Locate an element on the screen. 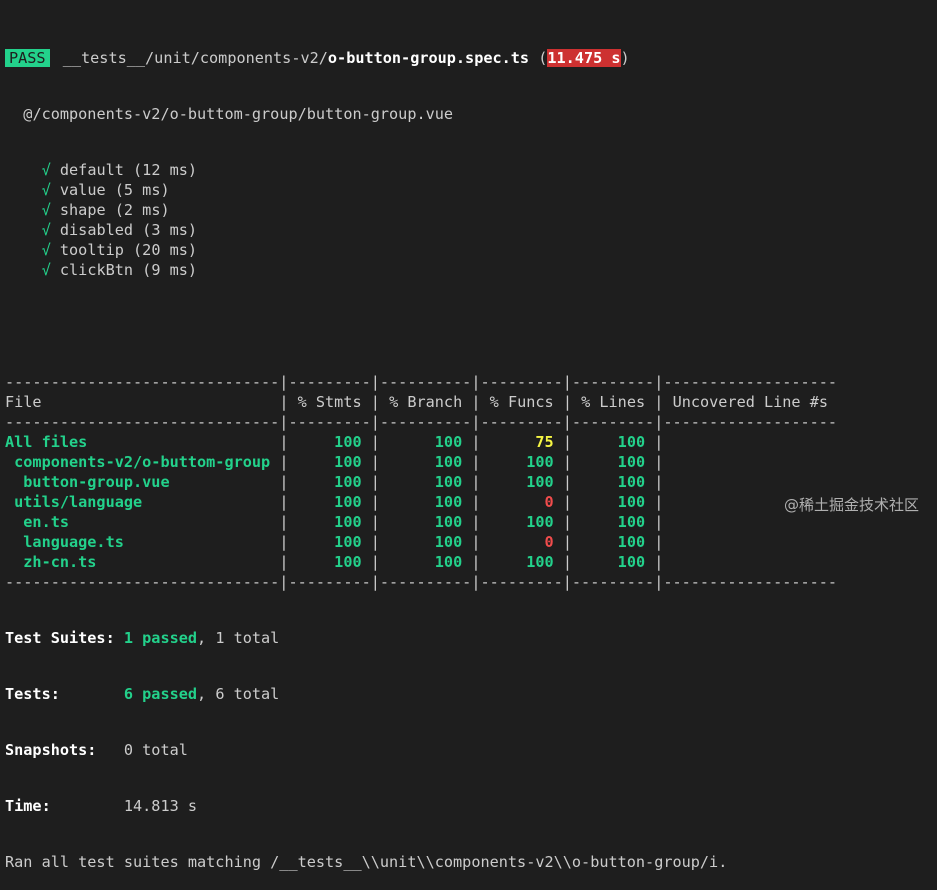  test-name: default (12 ms) is located at coordinates (128, 170).